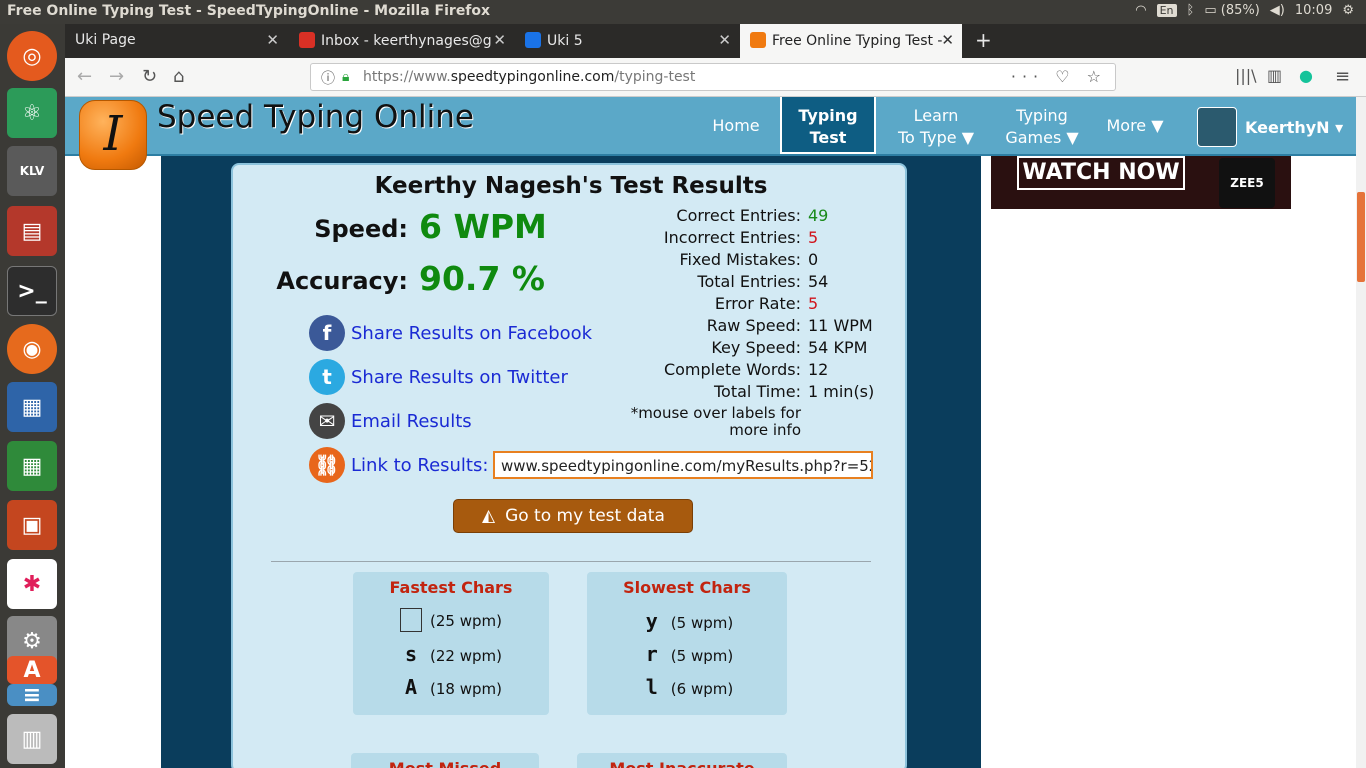  I want to click on stat-label: Error Rate:, so click(686, 303).